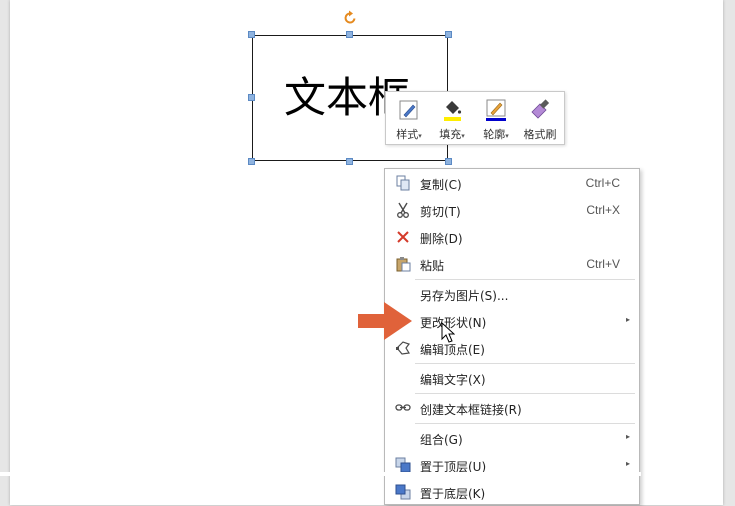 This screenshot has width=735, height=506. What do you see at coordinates (350, 18) in the screenshot?
I see `rotate-handle-icon` at bounding box center [350, 18].